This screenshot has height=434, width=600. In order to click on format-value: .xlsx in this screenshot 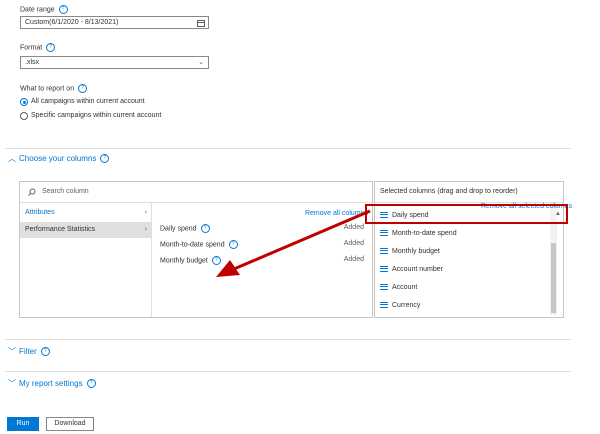, I will do `click(32, 62)`.